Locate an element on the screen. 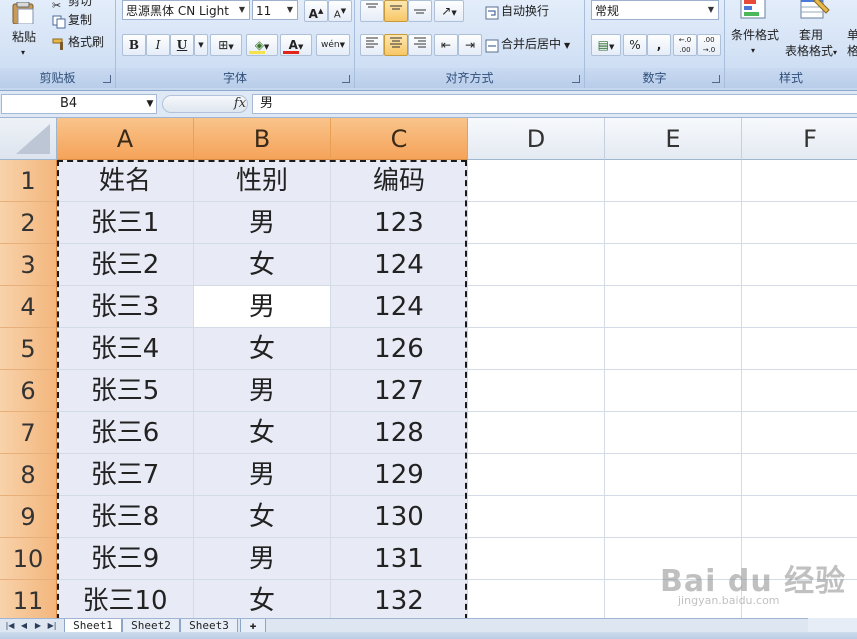  italic-button: I is located at coordinates (158, 45).